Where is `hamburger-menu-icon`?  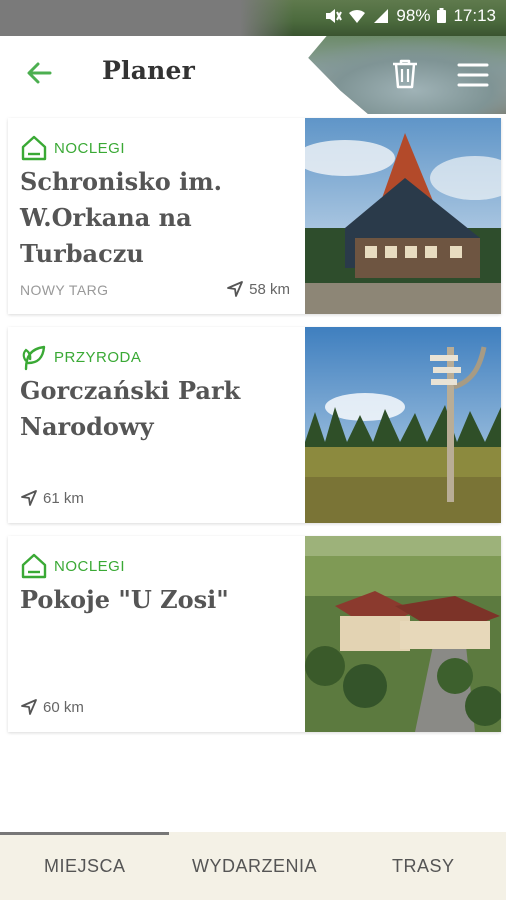 hamburger-menu-icon is located at coordinates (473, 75).